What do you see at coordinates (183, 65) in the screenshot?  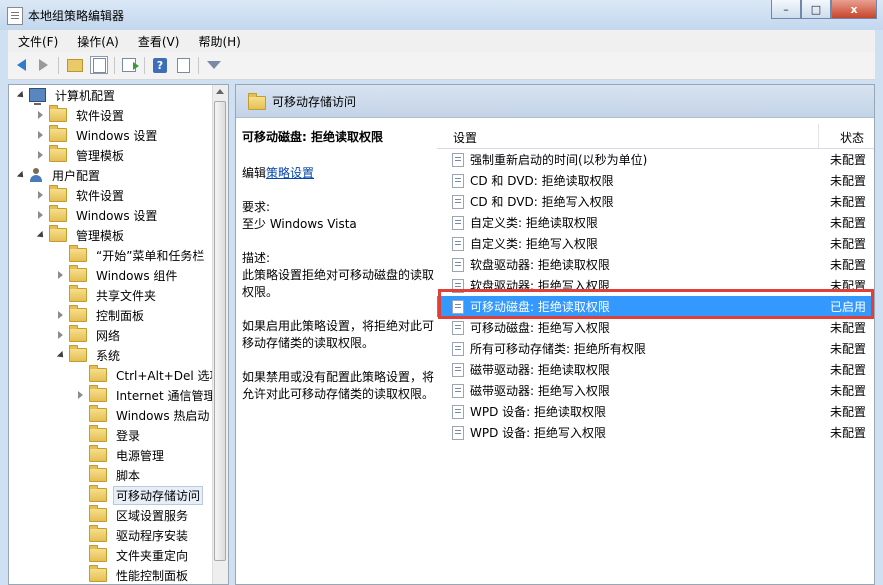 I see `properties-button` at bounding box center [183, 65].